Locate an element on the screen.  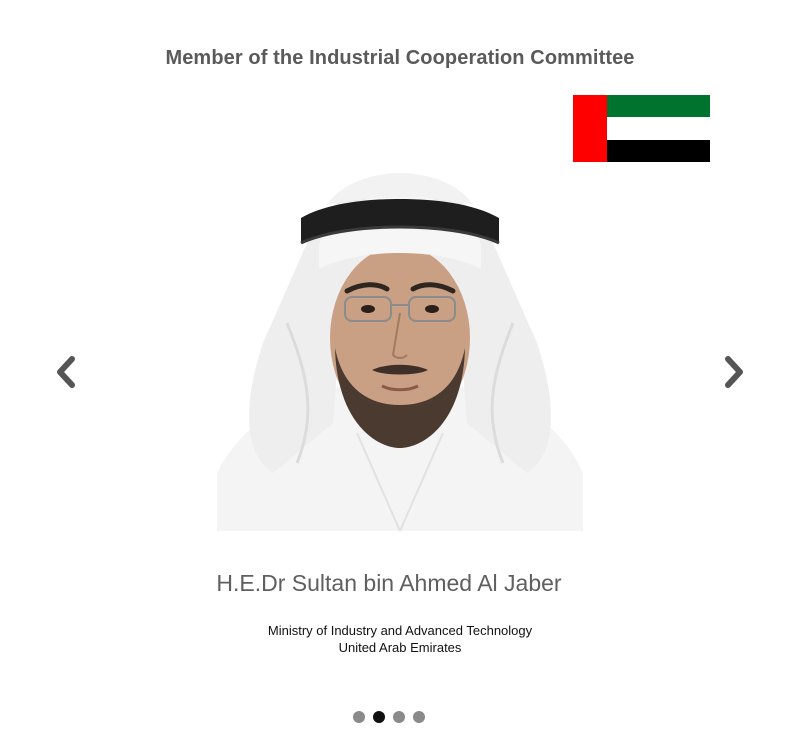
chevron-right-icon is located at coordinates (734, 372).